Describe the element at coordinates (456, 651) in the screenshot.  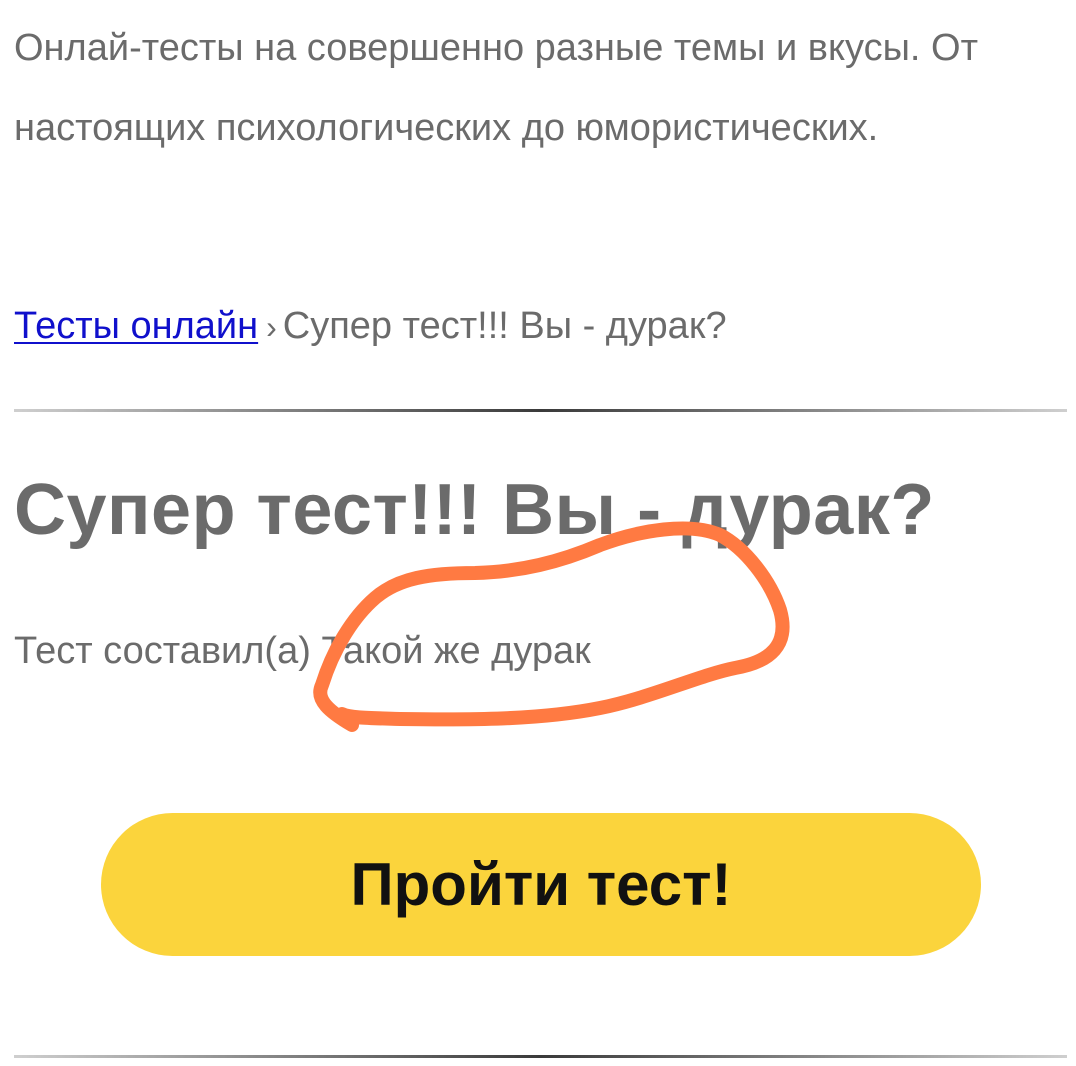
I see `author-name: Такой же дурак` at that location.